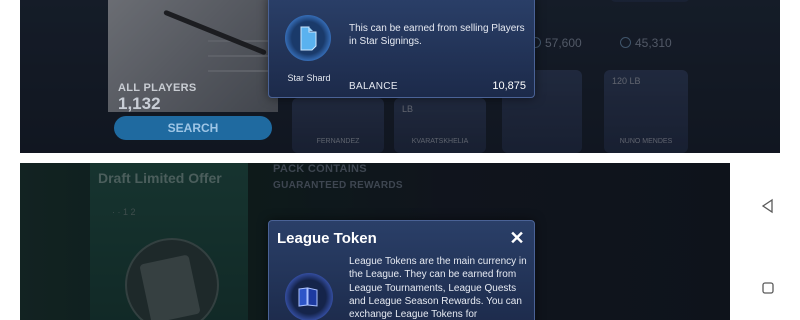 The image size is (800, 320). Describe the element at coordinates (309, 296) in the screenshot. I see `league-token-icon` at that location.